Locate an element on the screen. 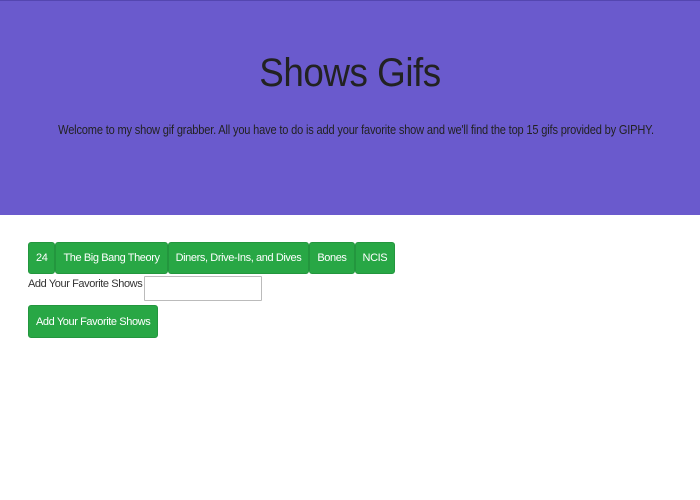 The width and height of the screenshot is (700, 500). add-show-label: Add Your Favorite Shows is located at coordinates (85, 284).